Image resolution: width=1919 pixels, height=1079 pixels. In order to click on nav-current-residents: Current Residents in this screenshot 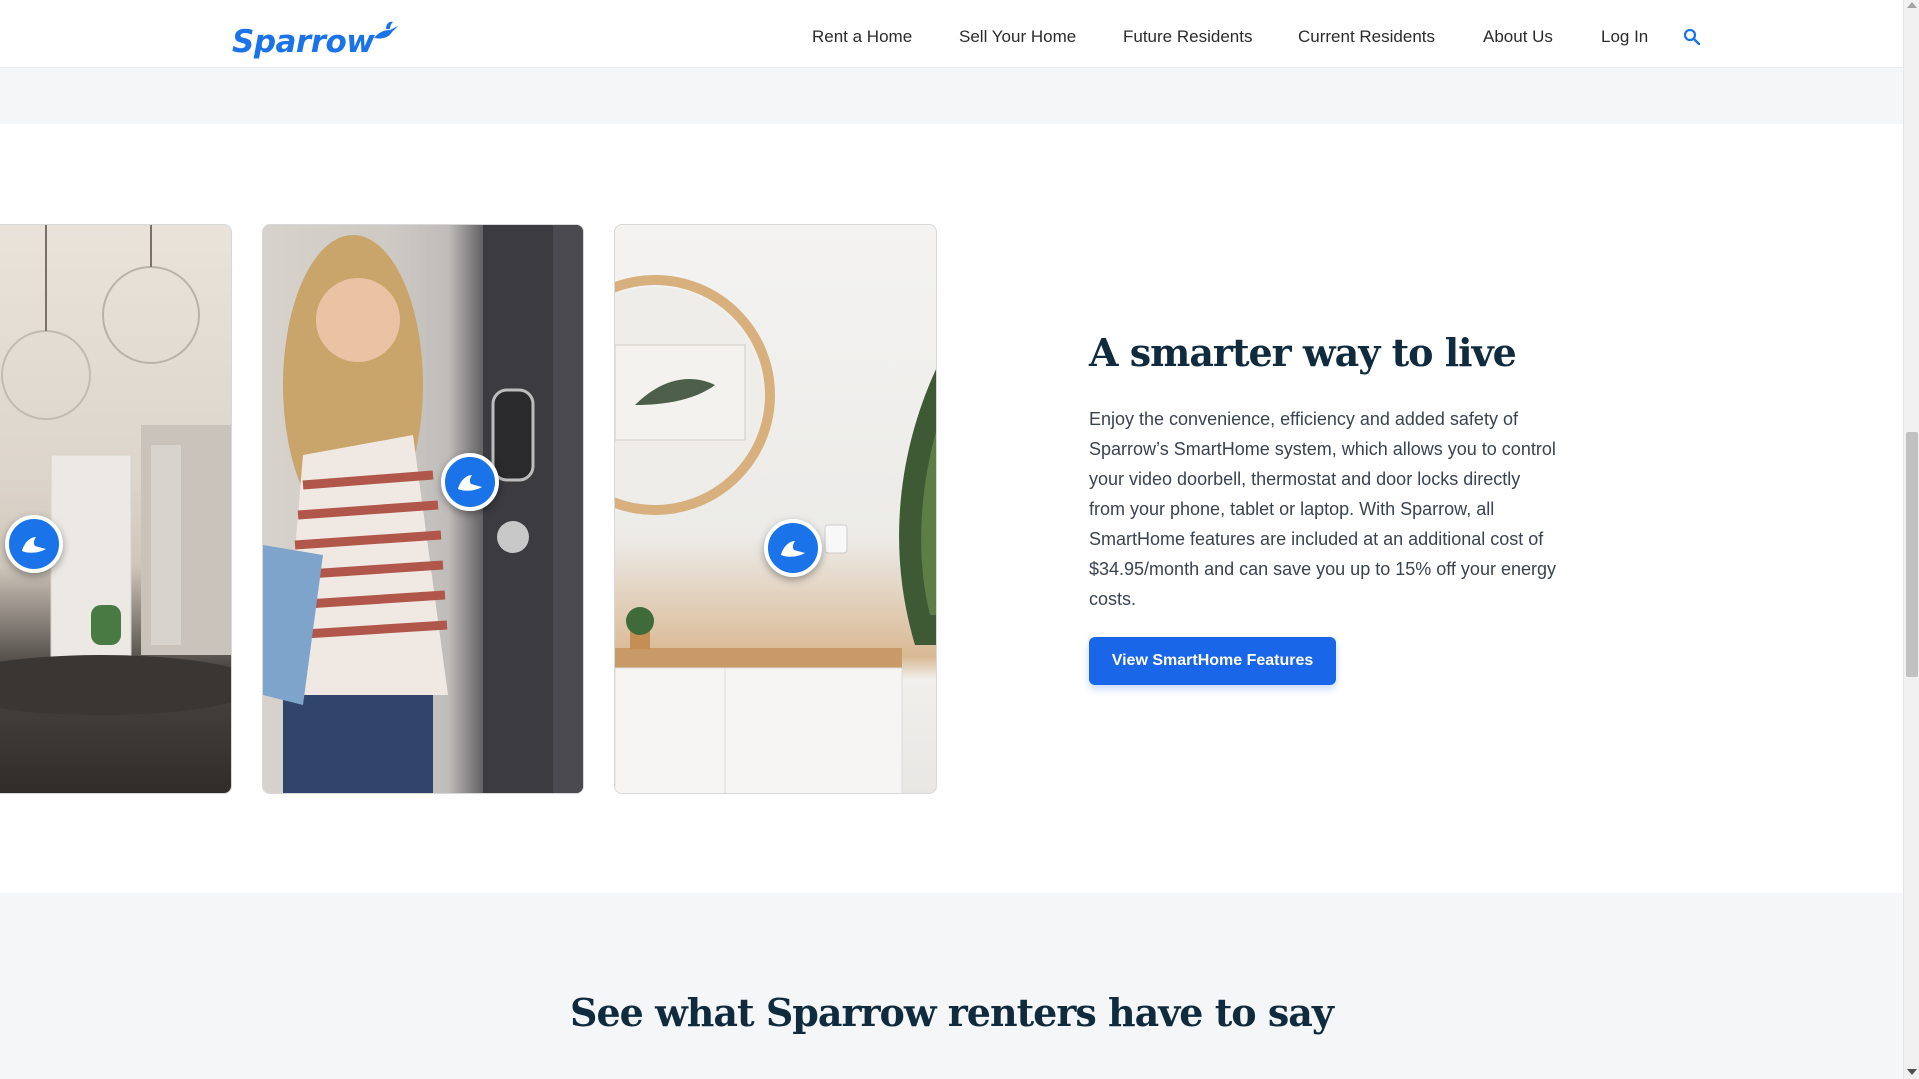, I will do `click(1366, 37)`.